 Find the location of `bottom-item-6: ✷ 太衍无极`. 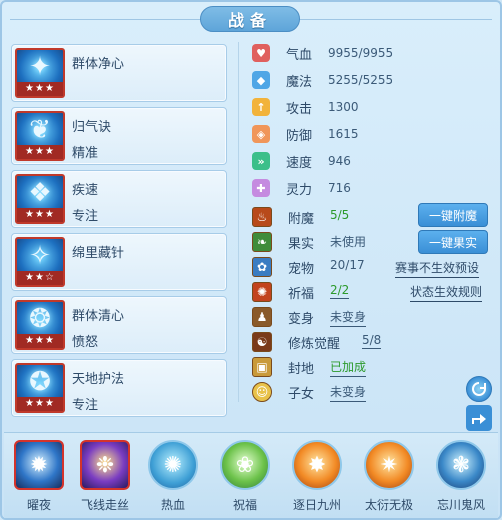

bottom-item-6: ✷ 太衍无极 is located at coordinates (389, 477).